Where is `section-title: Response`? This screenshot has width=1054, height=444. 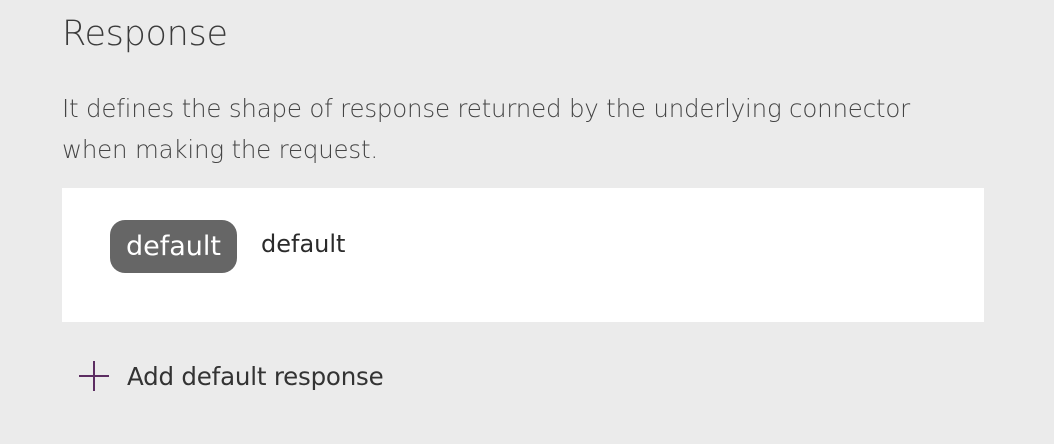 section-title: Response is located at coordinates (145, 34).